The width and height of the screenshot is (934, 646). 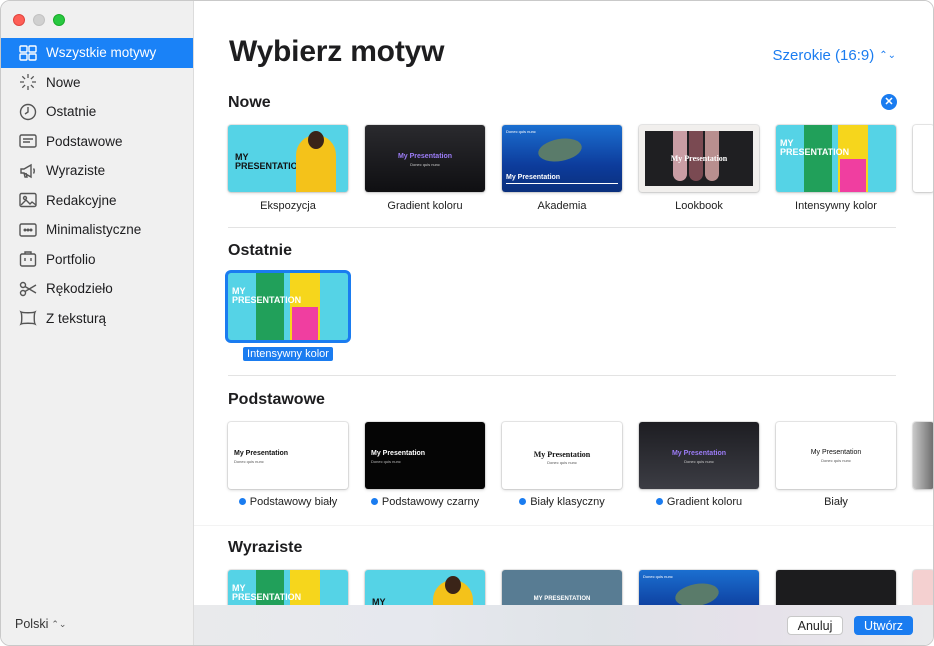 What do you see at coordinates (699, 206) in the screenshot?
I see `theme-label: Lookbook` at bounding box center [699, 206].